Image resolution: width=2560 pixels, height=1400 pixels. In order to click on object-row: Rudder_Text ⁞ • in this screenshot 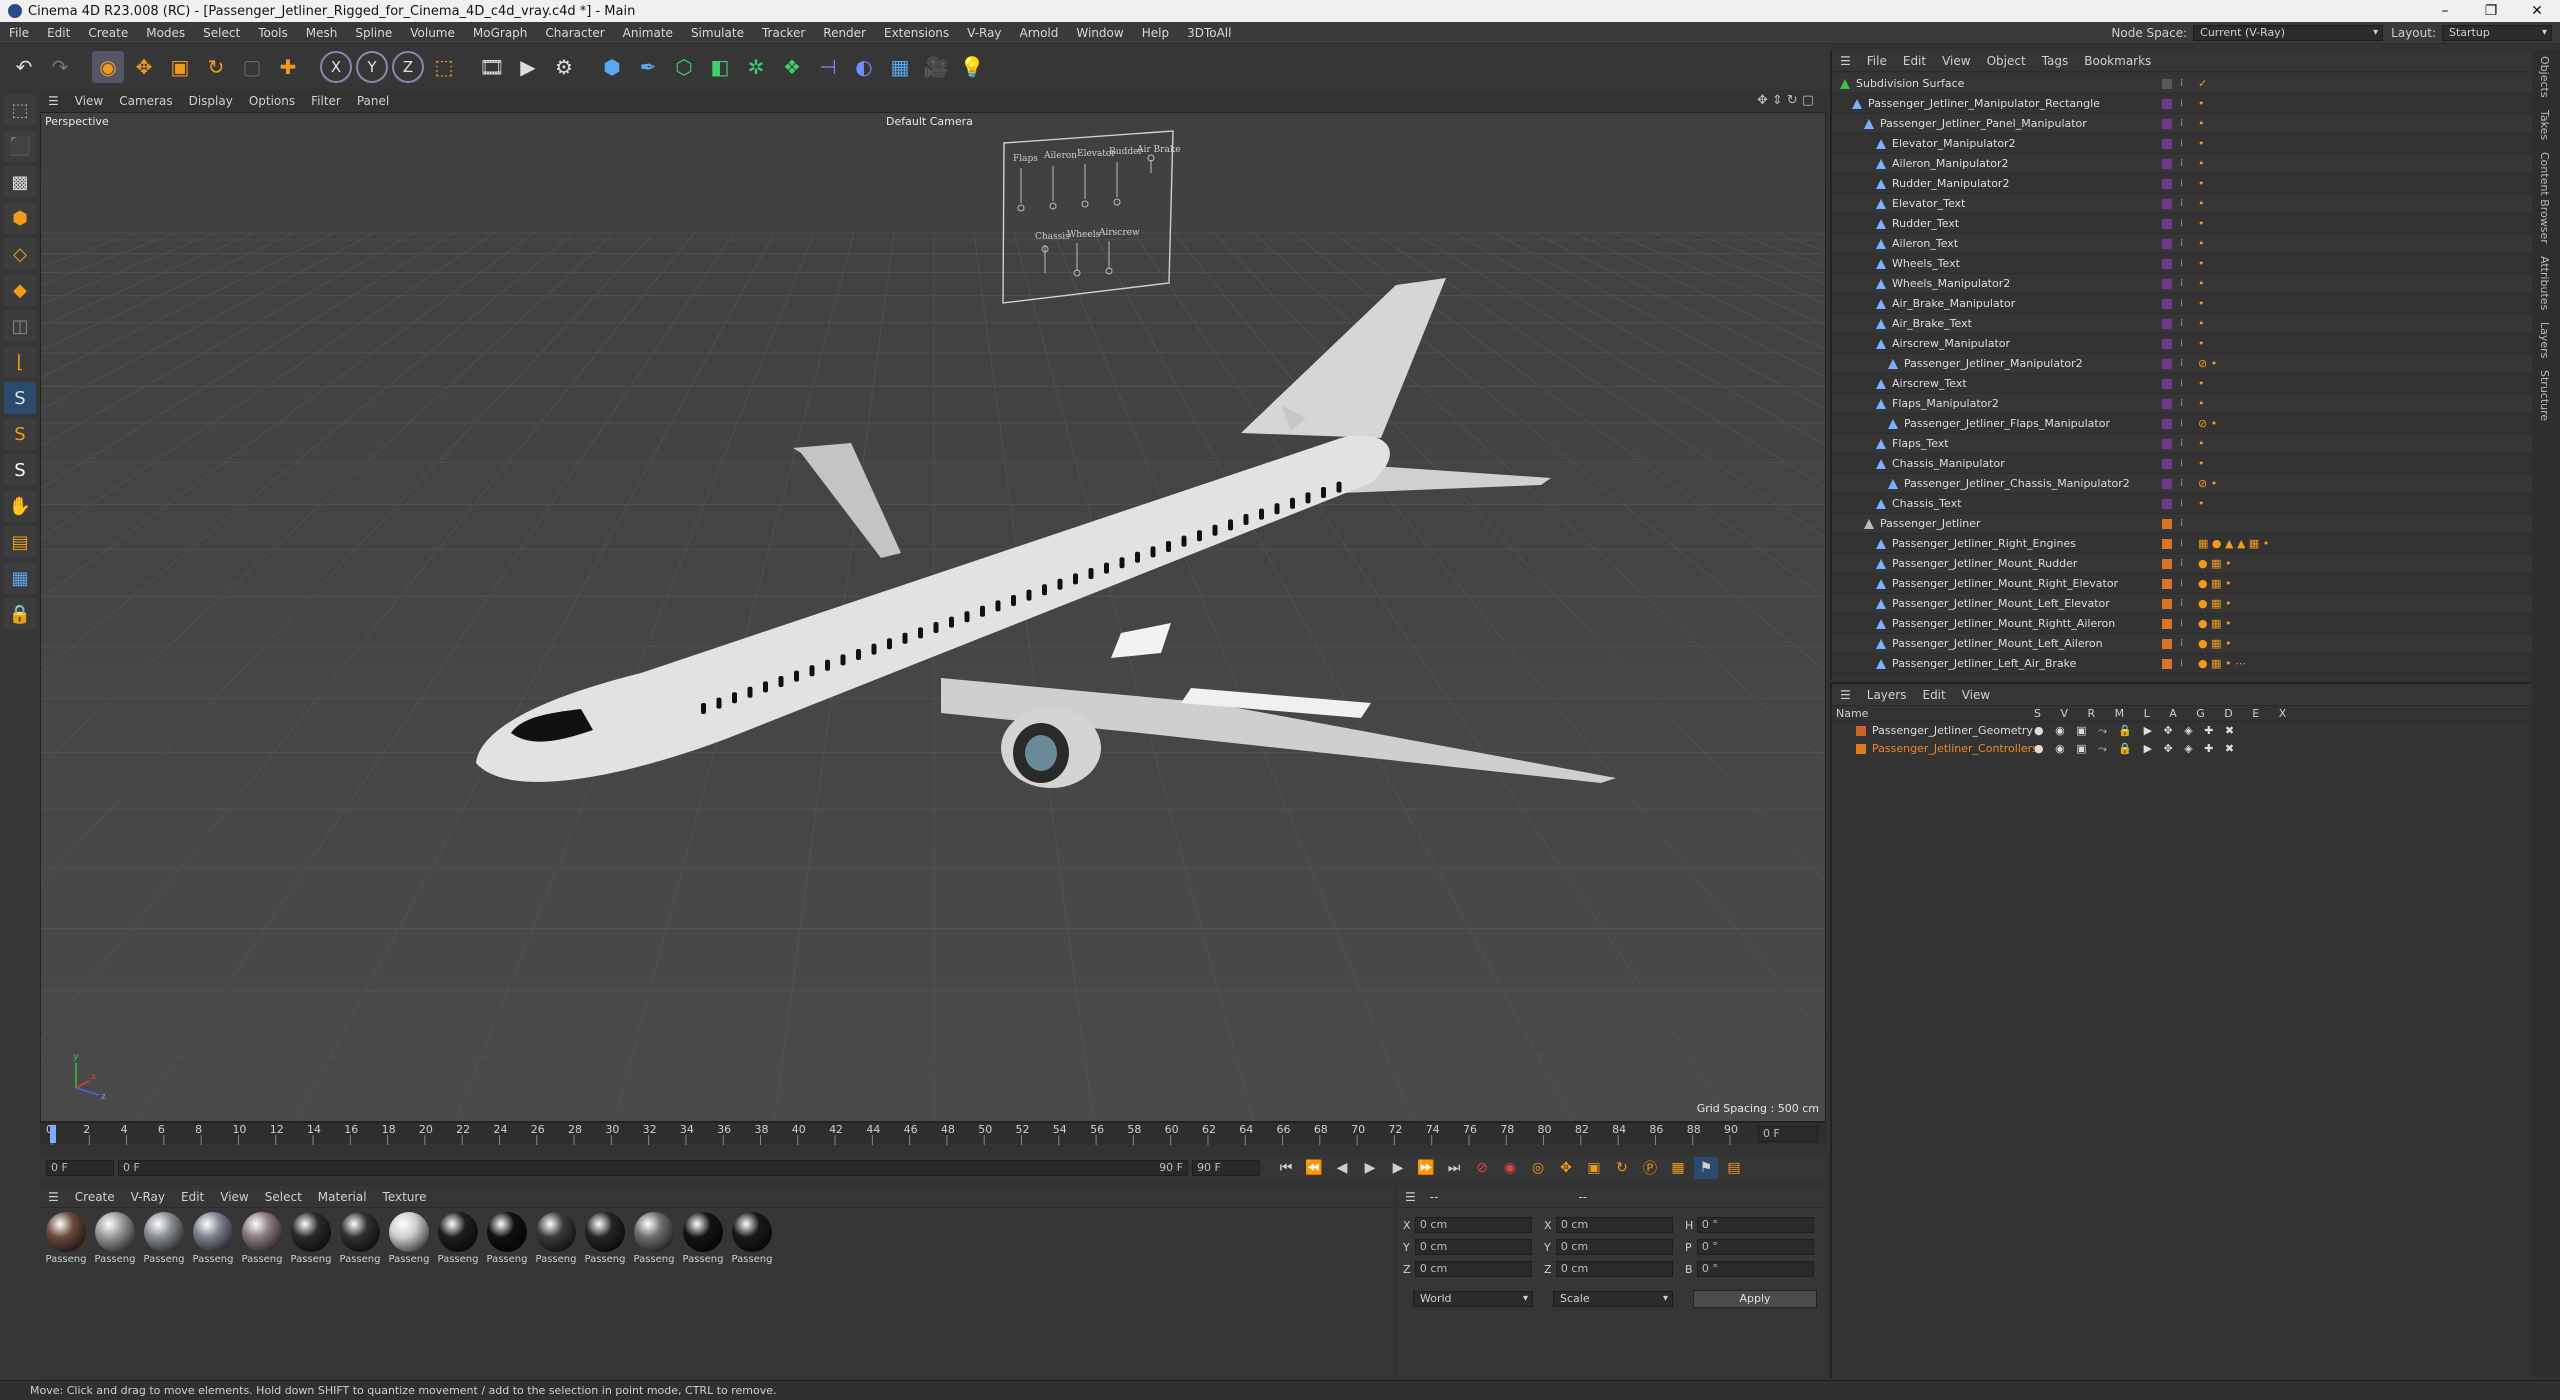, I will do `click(2182, 224)`.